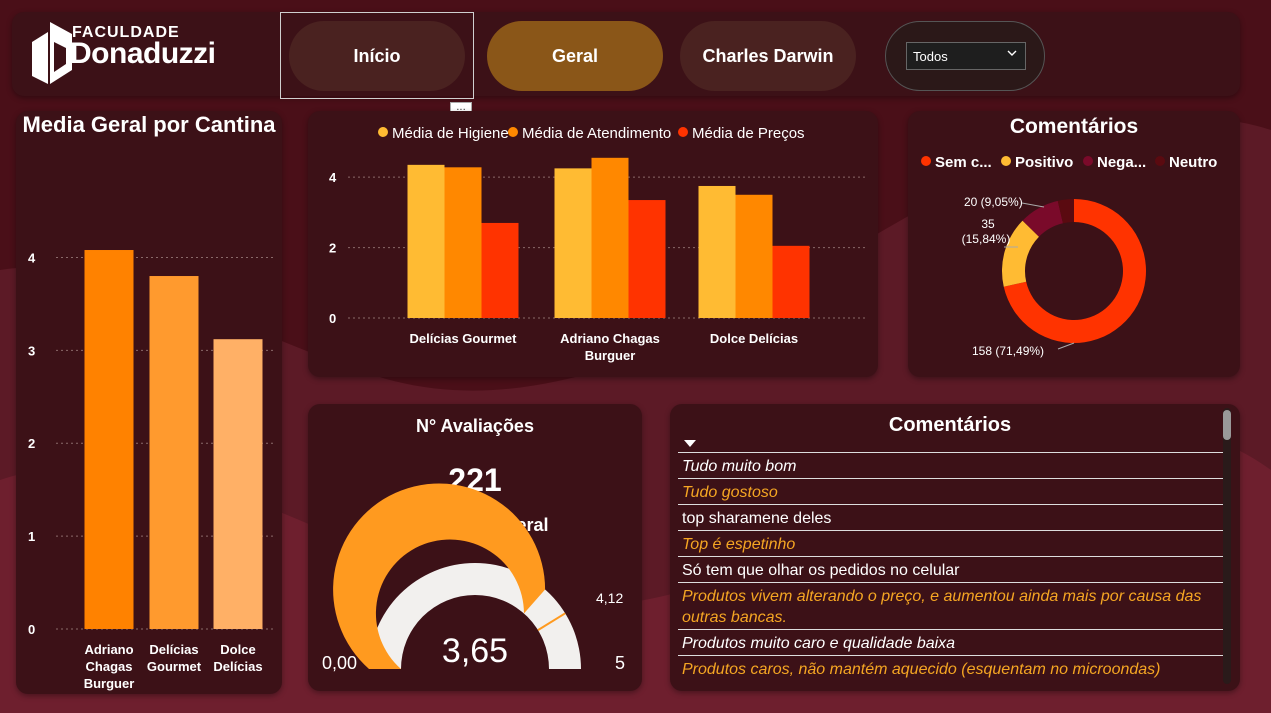 The width and height of the screenshot is (1271, 713). What do you see at coordinates (1044, 162) in the screenshot?
I see `legend-label: Positivo` at bounding box center [1044, 162].